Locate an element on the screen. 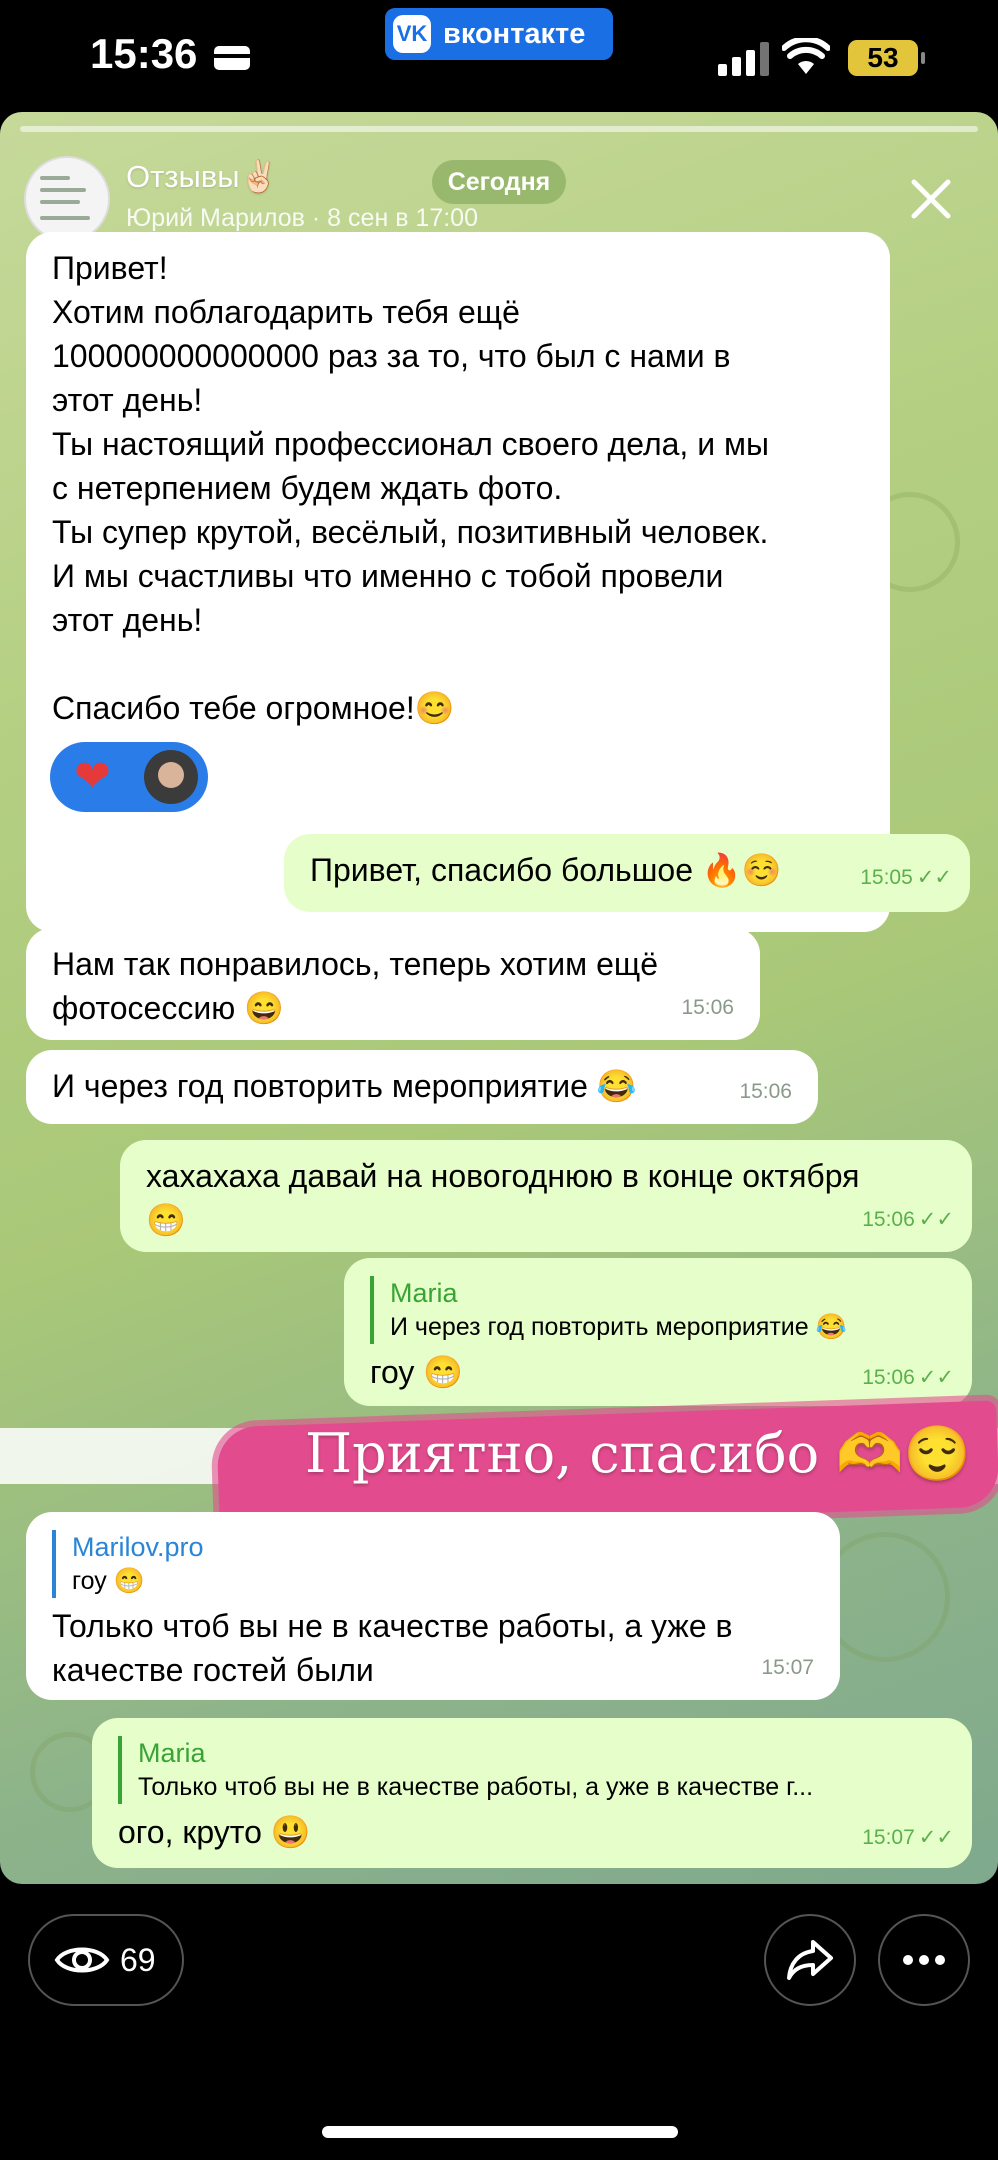 This screenshot has width=998, height=2160. story-author-time: Юрий Марилов · 8 сен в 17:00 is located at coordinates (302, 218).